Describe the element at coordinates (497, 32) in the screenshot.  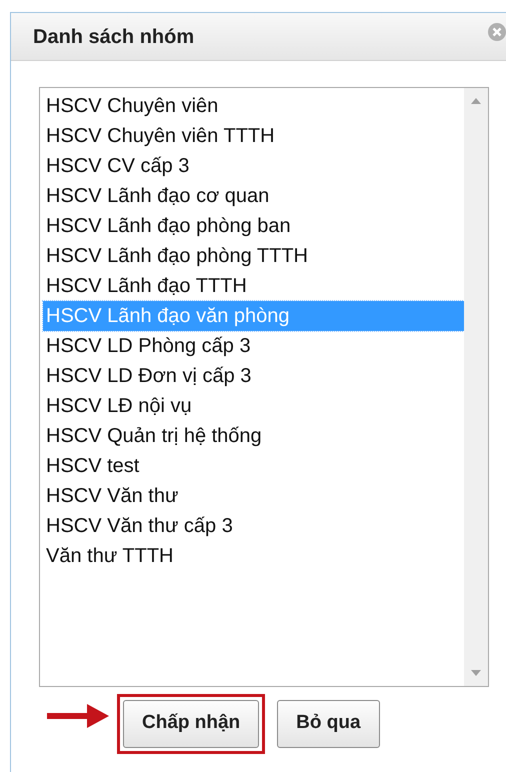
I see `close-icon` at that location.